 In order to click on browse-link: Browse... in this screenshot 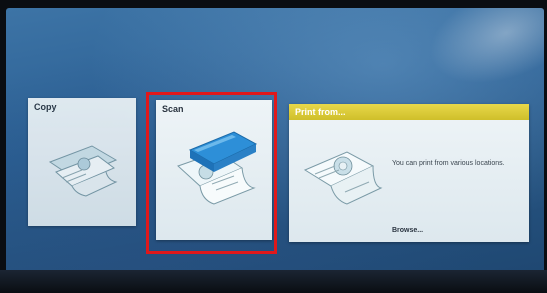, I will do `click(407, 230)`.